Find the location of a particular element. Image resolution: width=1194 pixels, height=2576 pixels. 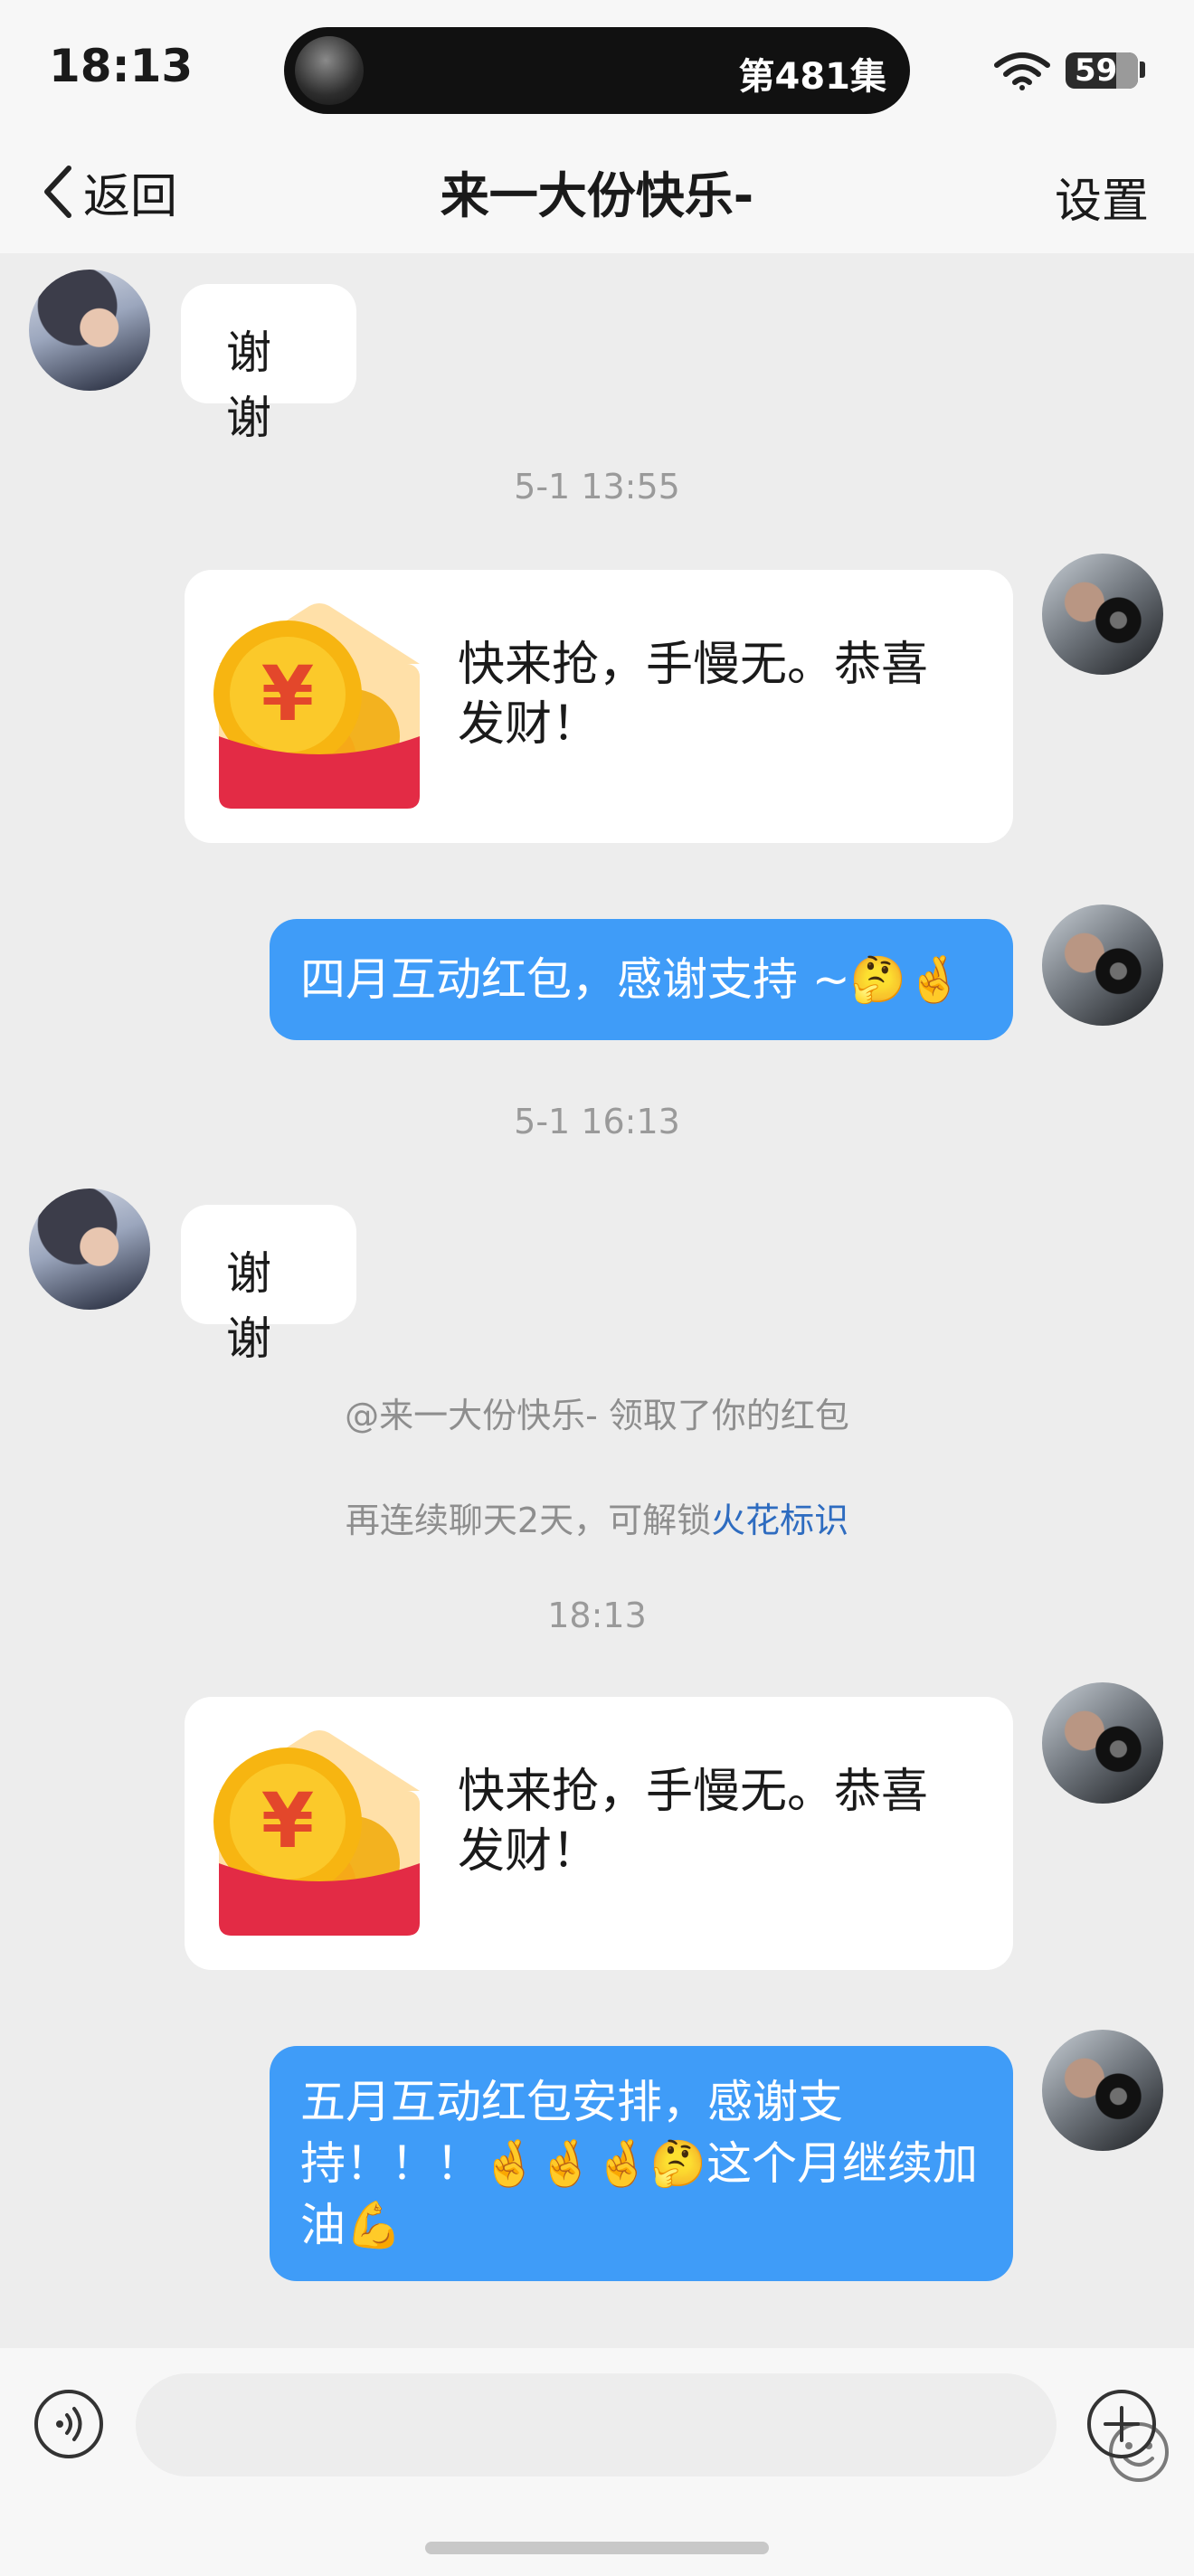

outgoing-message: 五月互动红包安排，感谢支持！！！🤞🤞🤞🤔这个月继续加油💪 is located at coordinates (641, 2163).